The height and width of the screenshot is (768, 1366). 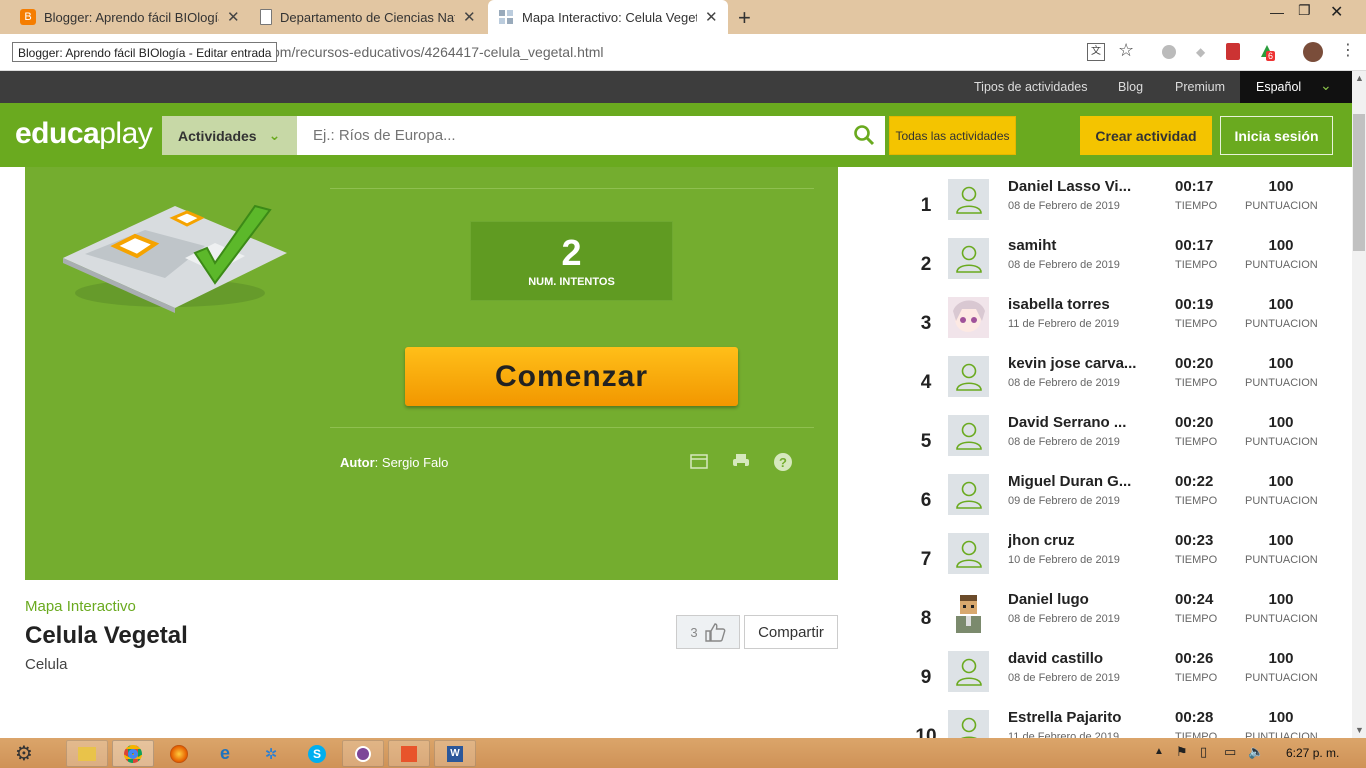 What do you see at coordinates (412, 462) in the screenshot?
I see `author-name: : Sergio Falo` at bounding box center [412, 462].